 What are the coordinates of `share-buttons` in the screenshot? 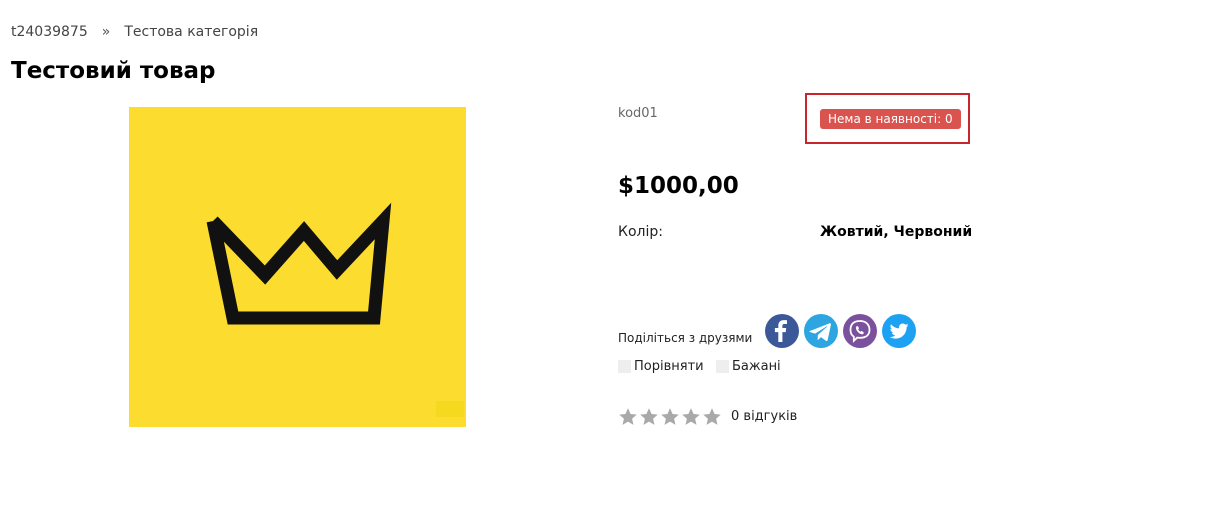 It's located at (840, 331).